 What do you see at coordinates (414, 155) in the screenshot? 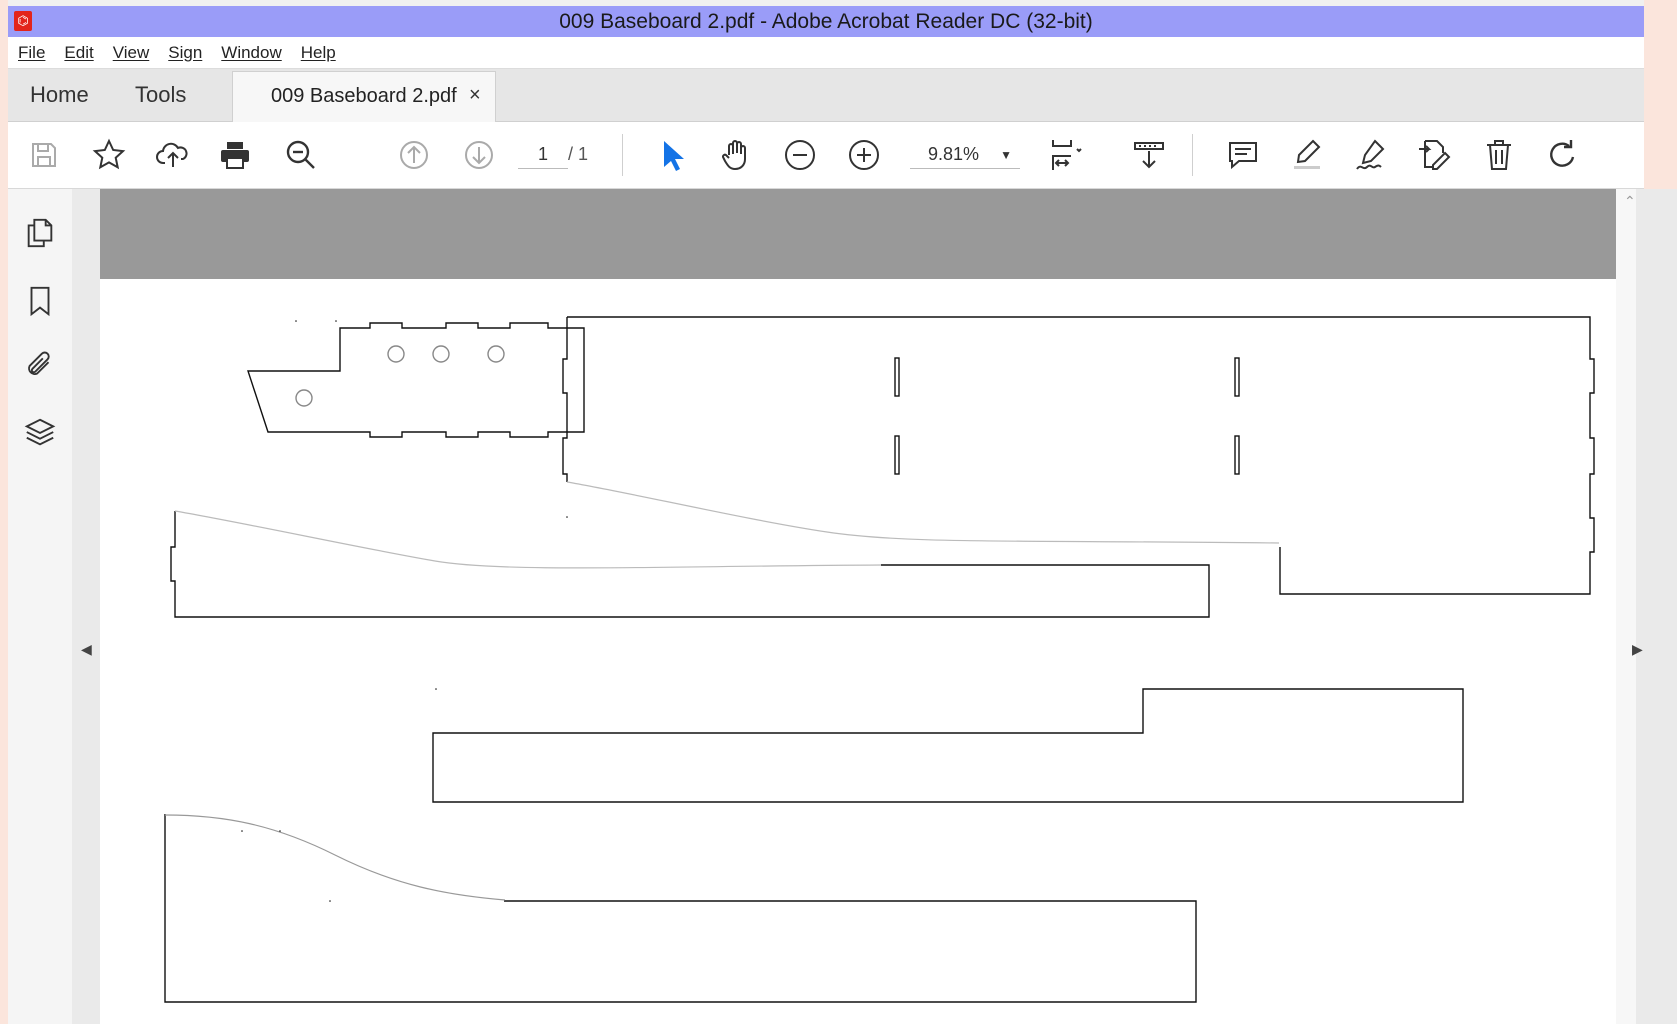
I see `page-up-icon` at bounding box center [414, 155].